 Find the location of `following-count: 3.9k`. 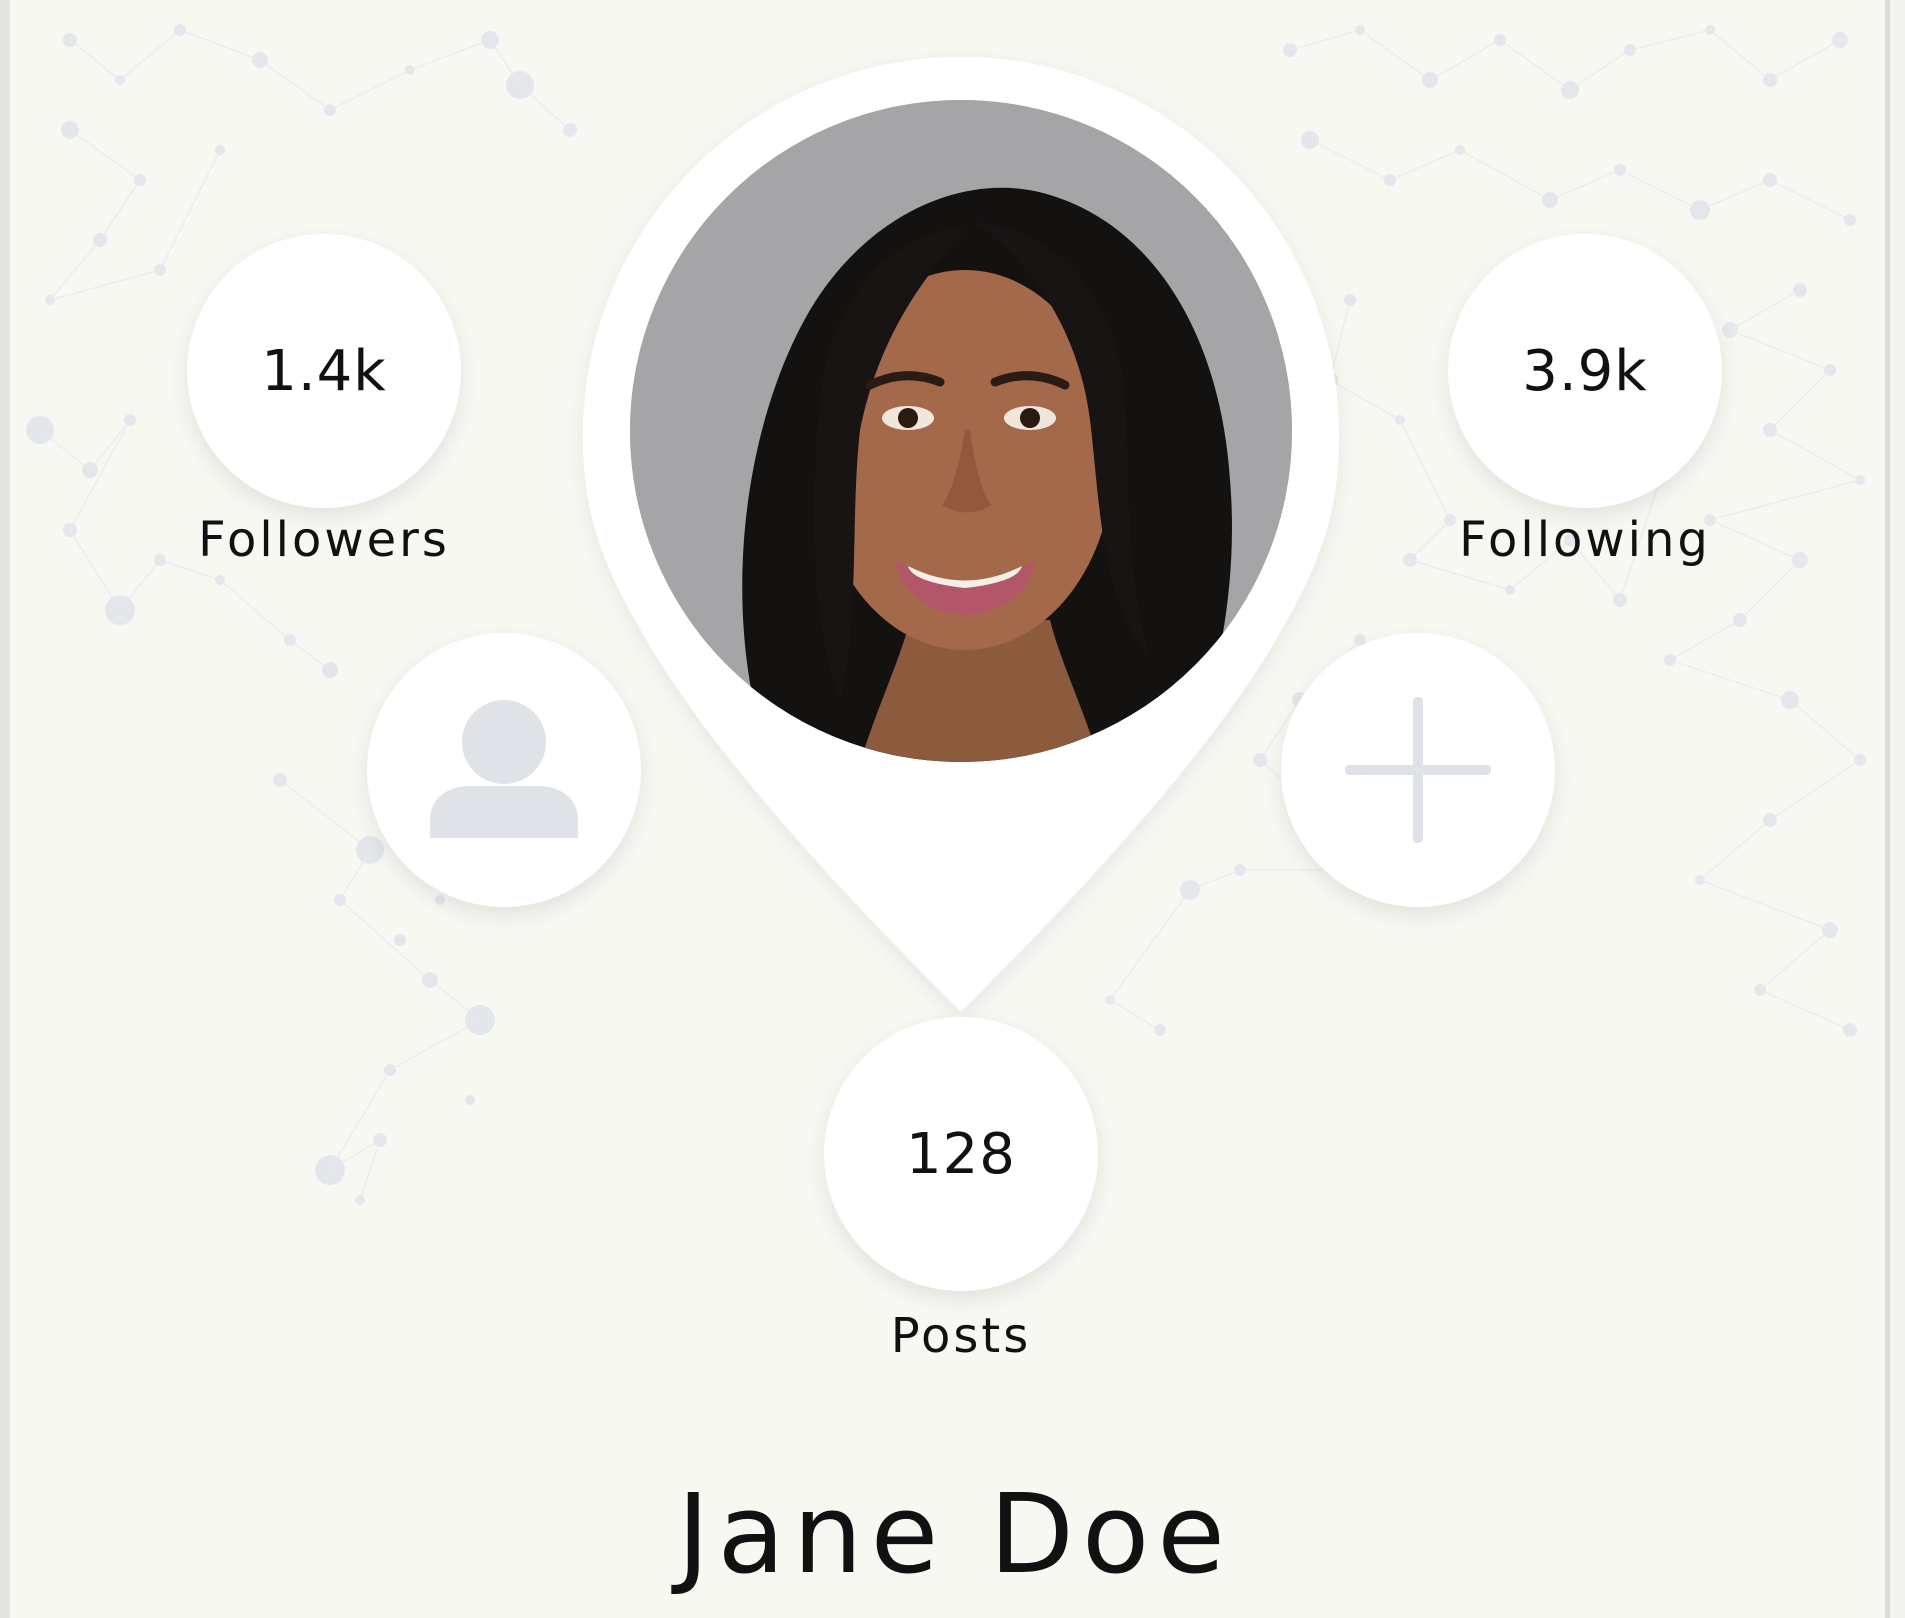

following-count: 3.9k is located at coordinates (1585, 371).